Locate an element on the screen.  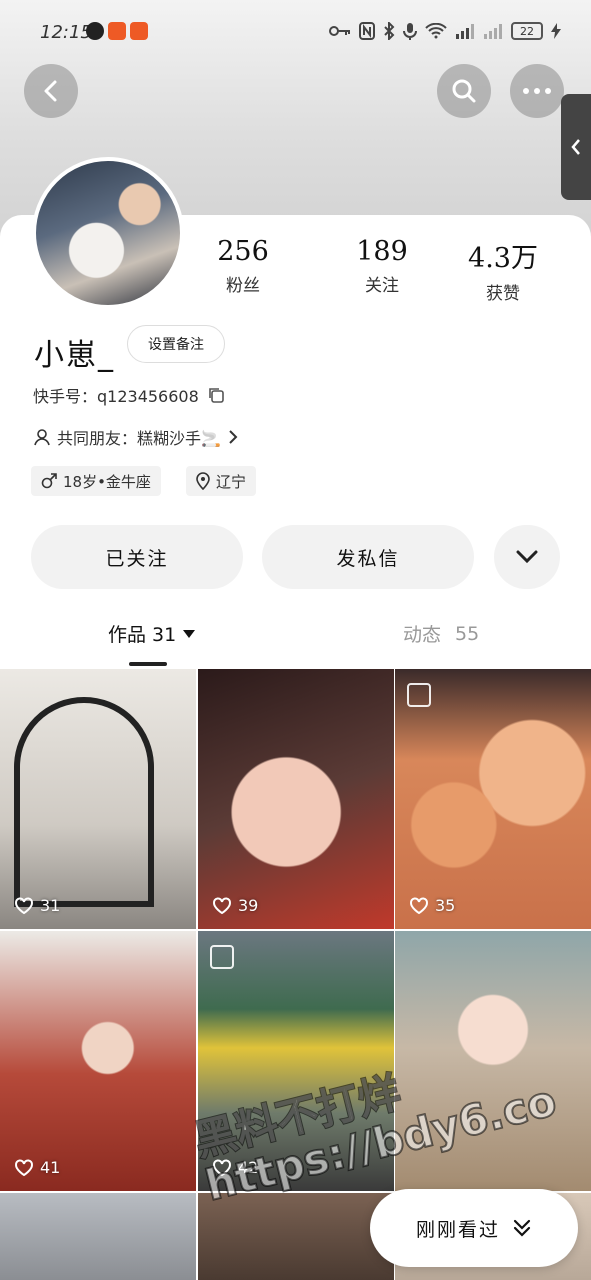
tab-works: 作品 31 is located at coordinates (152, 633).